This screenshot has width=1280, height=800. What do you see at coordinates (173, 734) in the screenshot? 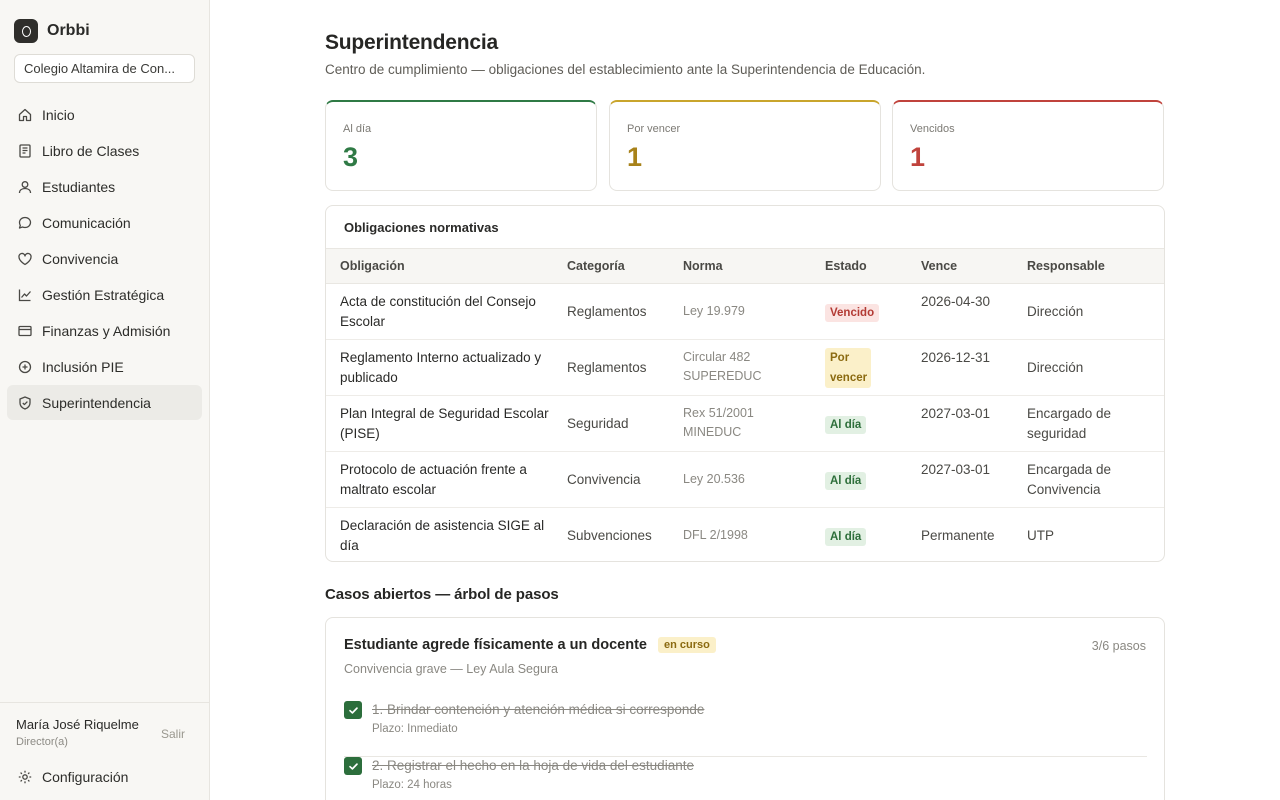
I see `logout-link: Salir` at bounding box center [173, 734].